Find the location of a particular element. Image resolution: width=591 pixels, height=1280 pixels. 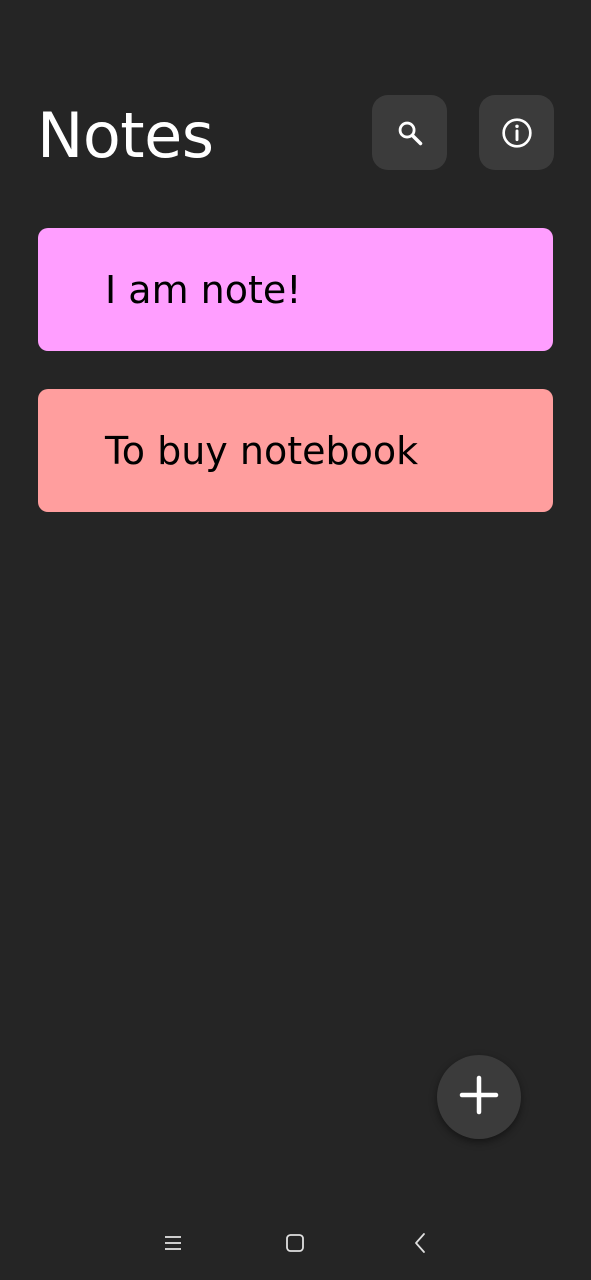

search-icon is located at coordinates (410, 133).